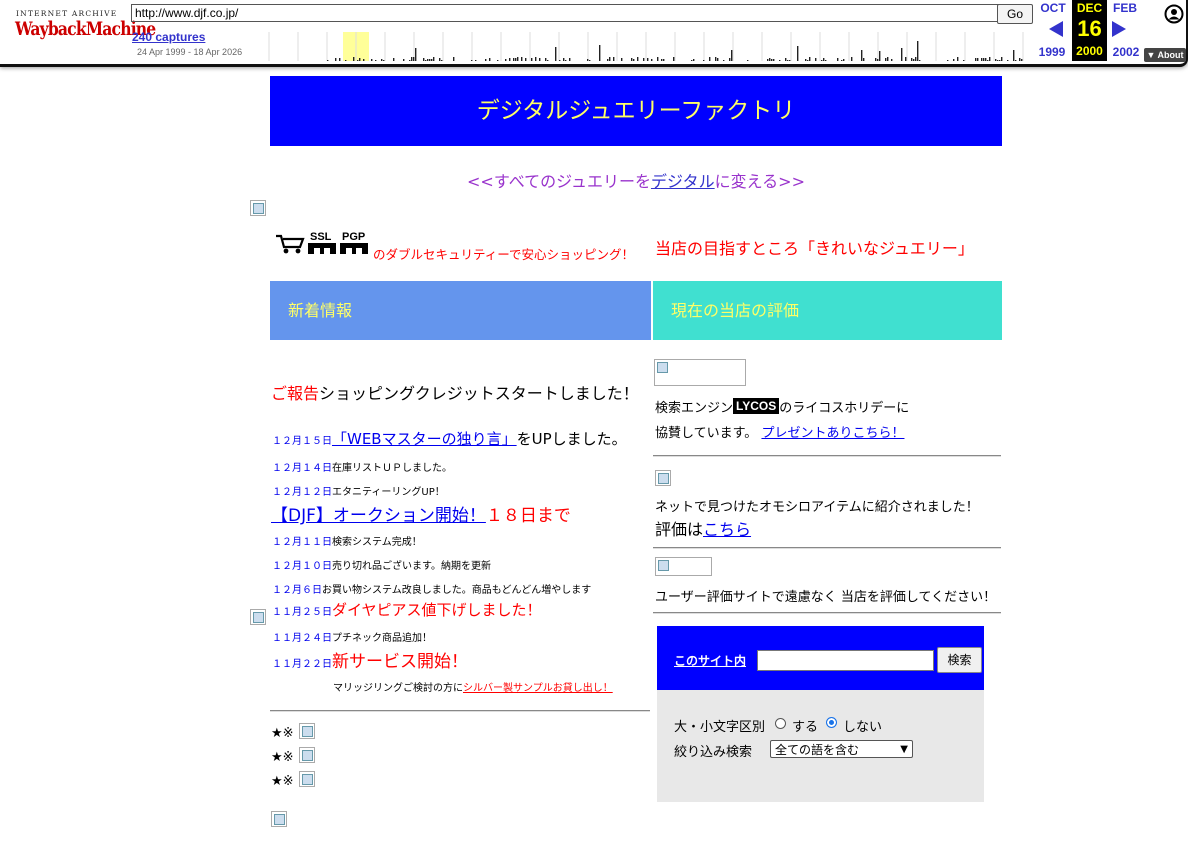 Image resolution: width=1188 pixels, height=856 pixels. What do you see at coordinates (1053, 8) in the screenshot?
I see `prev-month: OCT` at bounding box center [1053, 8].